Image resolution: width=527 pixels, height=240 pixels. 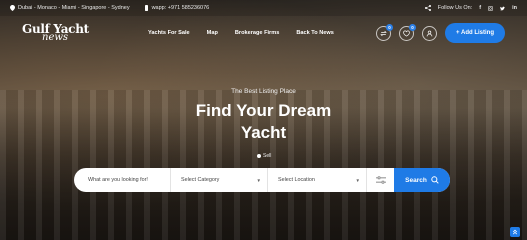 I want to click on compare-count-badge: 0, so click(x=390, y=27).